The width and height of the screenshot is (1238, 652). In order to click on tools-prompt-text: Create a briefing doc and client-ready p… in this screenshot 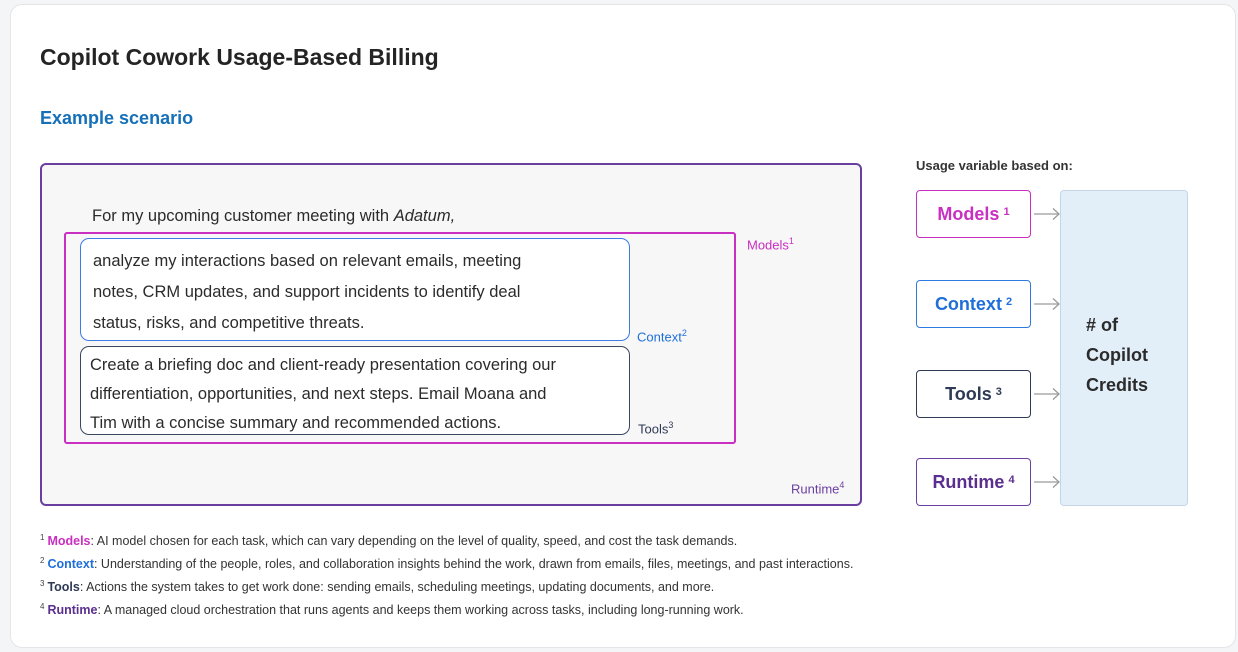, I will do `click(357, 394)`.